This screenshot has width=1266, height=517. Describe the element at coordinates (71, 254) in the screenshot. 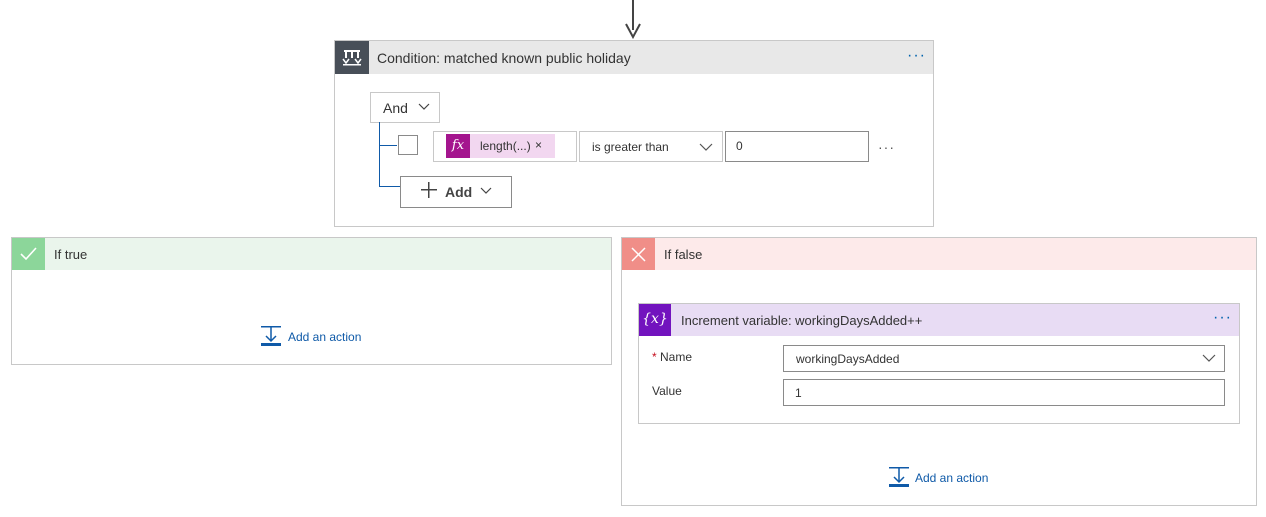

I see `if-true-title: If true` at that location.